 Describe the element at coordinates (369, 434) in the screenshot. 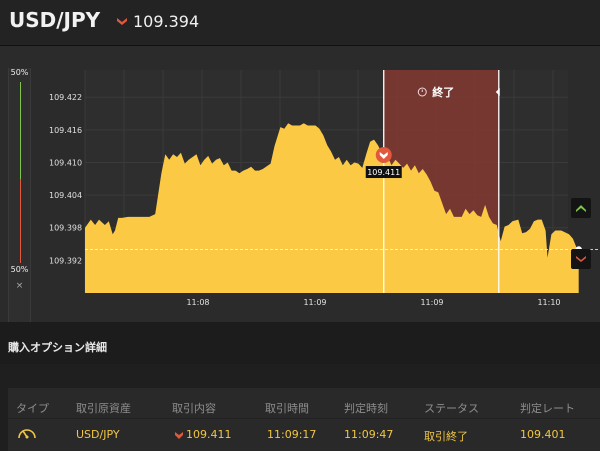

I see `cell-judge-time: 11:09:47` at that location.